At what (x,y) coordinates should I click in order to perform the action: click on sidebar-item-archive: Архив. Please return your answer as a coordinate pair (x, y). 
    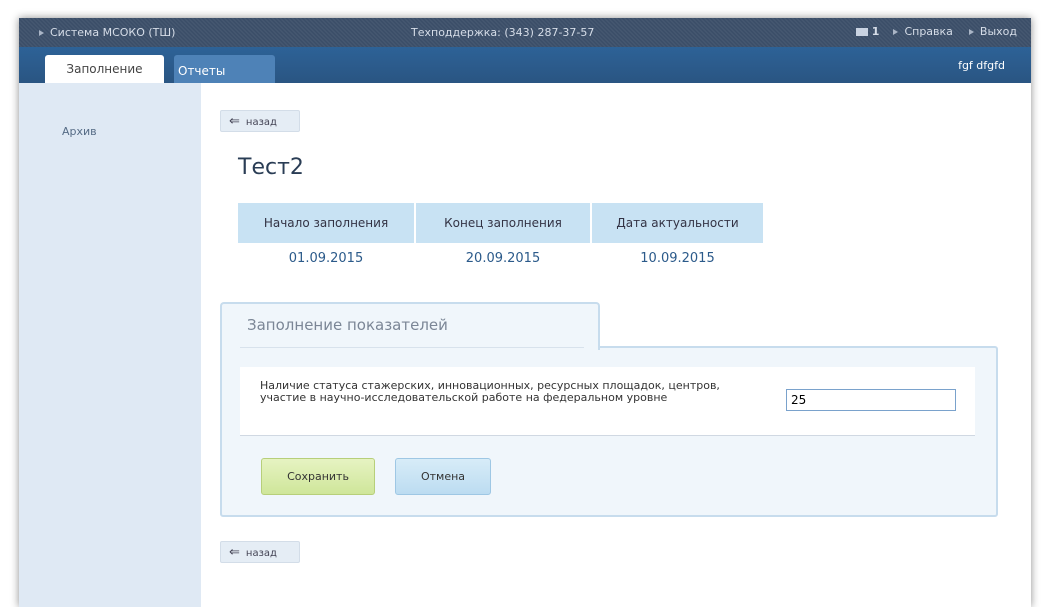
    Looking at the image, I should click on (79, 131).